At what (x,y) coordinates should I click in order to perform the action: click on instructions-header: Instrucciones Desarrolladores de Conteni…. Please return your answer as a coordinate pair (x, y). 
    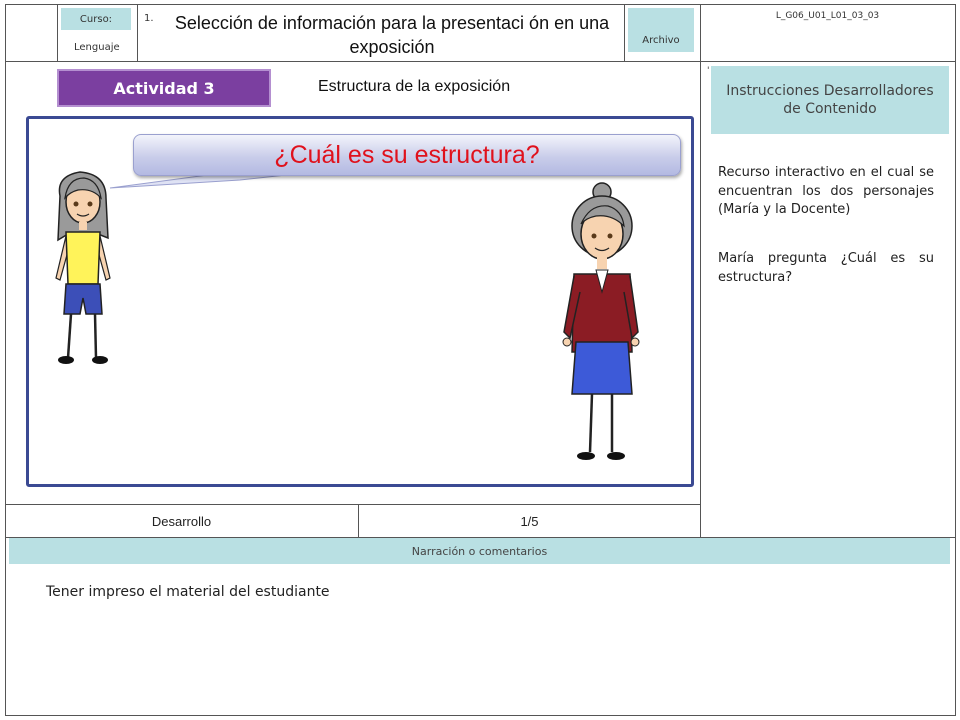
    Looking at the image, I should click on (830, 100).